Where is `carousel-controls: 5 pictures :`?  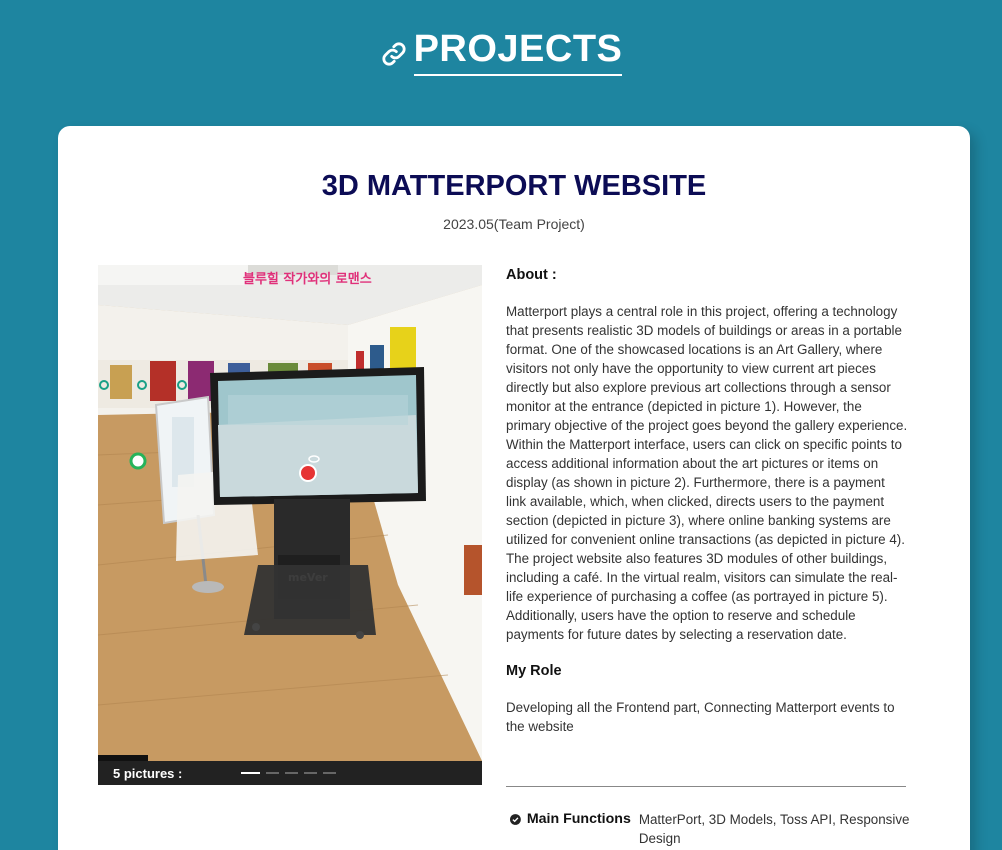 carousel-controls: 5 pictures : is located at coordinates (290, 773).